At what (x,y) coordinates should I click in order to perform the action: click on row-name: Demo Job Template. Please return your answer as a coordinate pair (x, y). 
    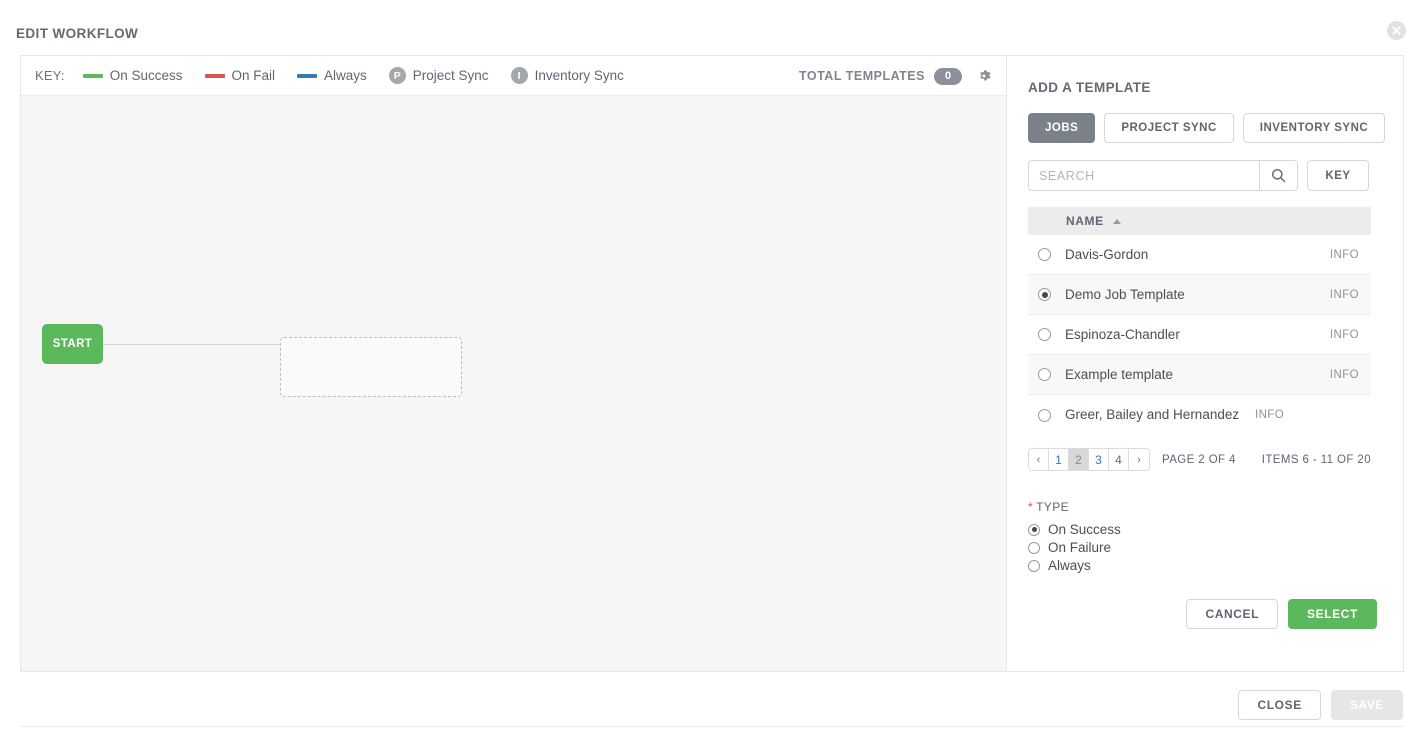
    Looking at the image, I should click on (1125, 294).